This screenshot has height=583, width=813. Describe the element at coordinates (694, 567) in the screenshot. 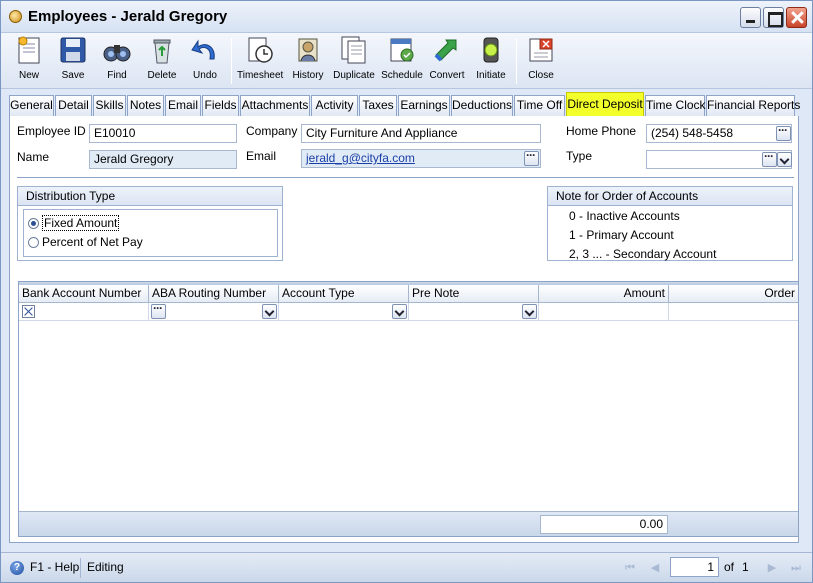

I see `page-number-input: 1` at that location.